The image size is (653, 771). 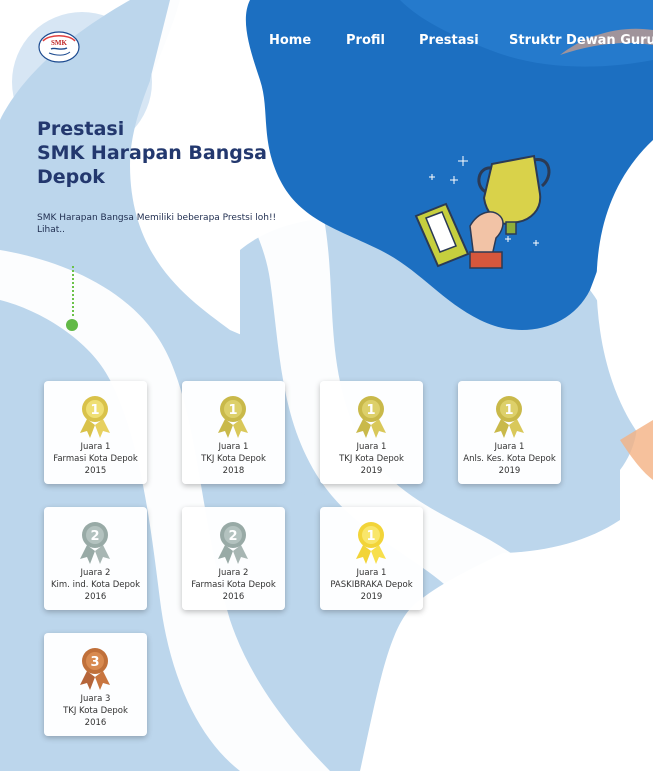 I want to click on card-text: Juara 1 TKJ Kota Depok 2019, so click(x=371, y=459).